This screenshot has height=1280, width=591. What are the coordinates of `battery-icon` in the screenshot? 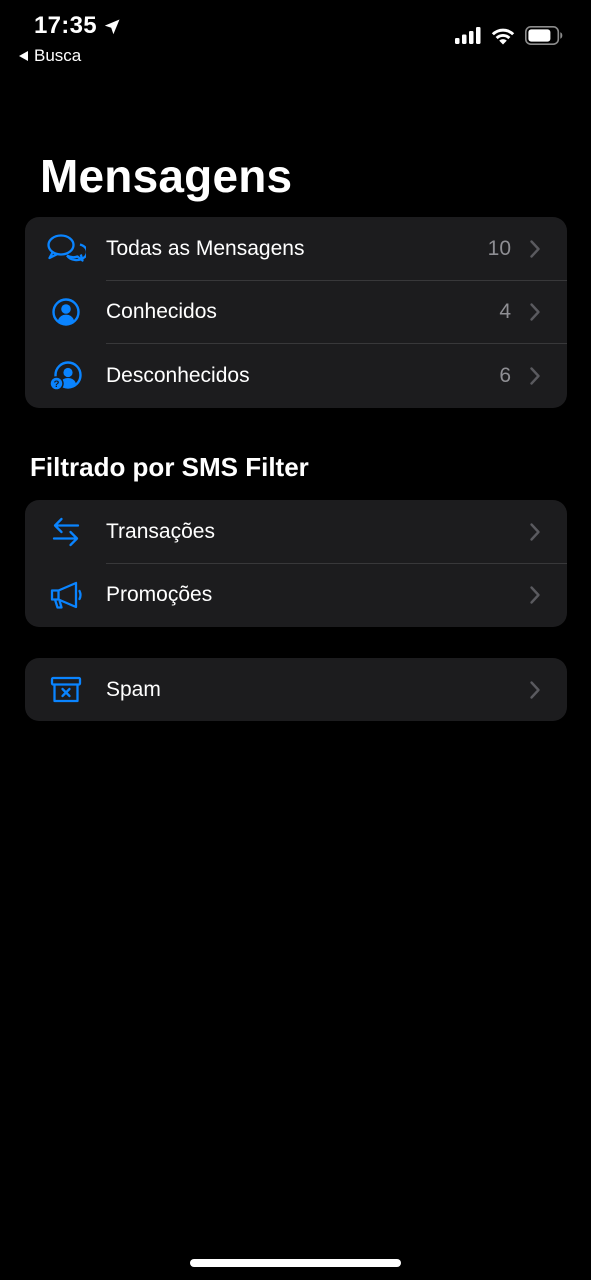 It's located at (544, 35).